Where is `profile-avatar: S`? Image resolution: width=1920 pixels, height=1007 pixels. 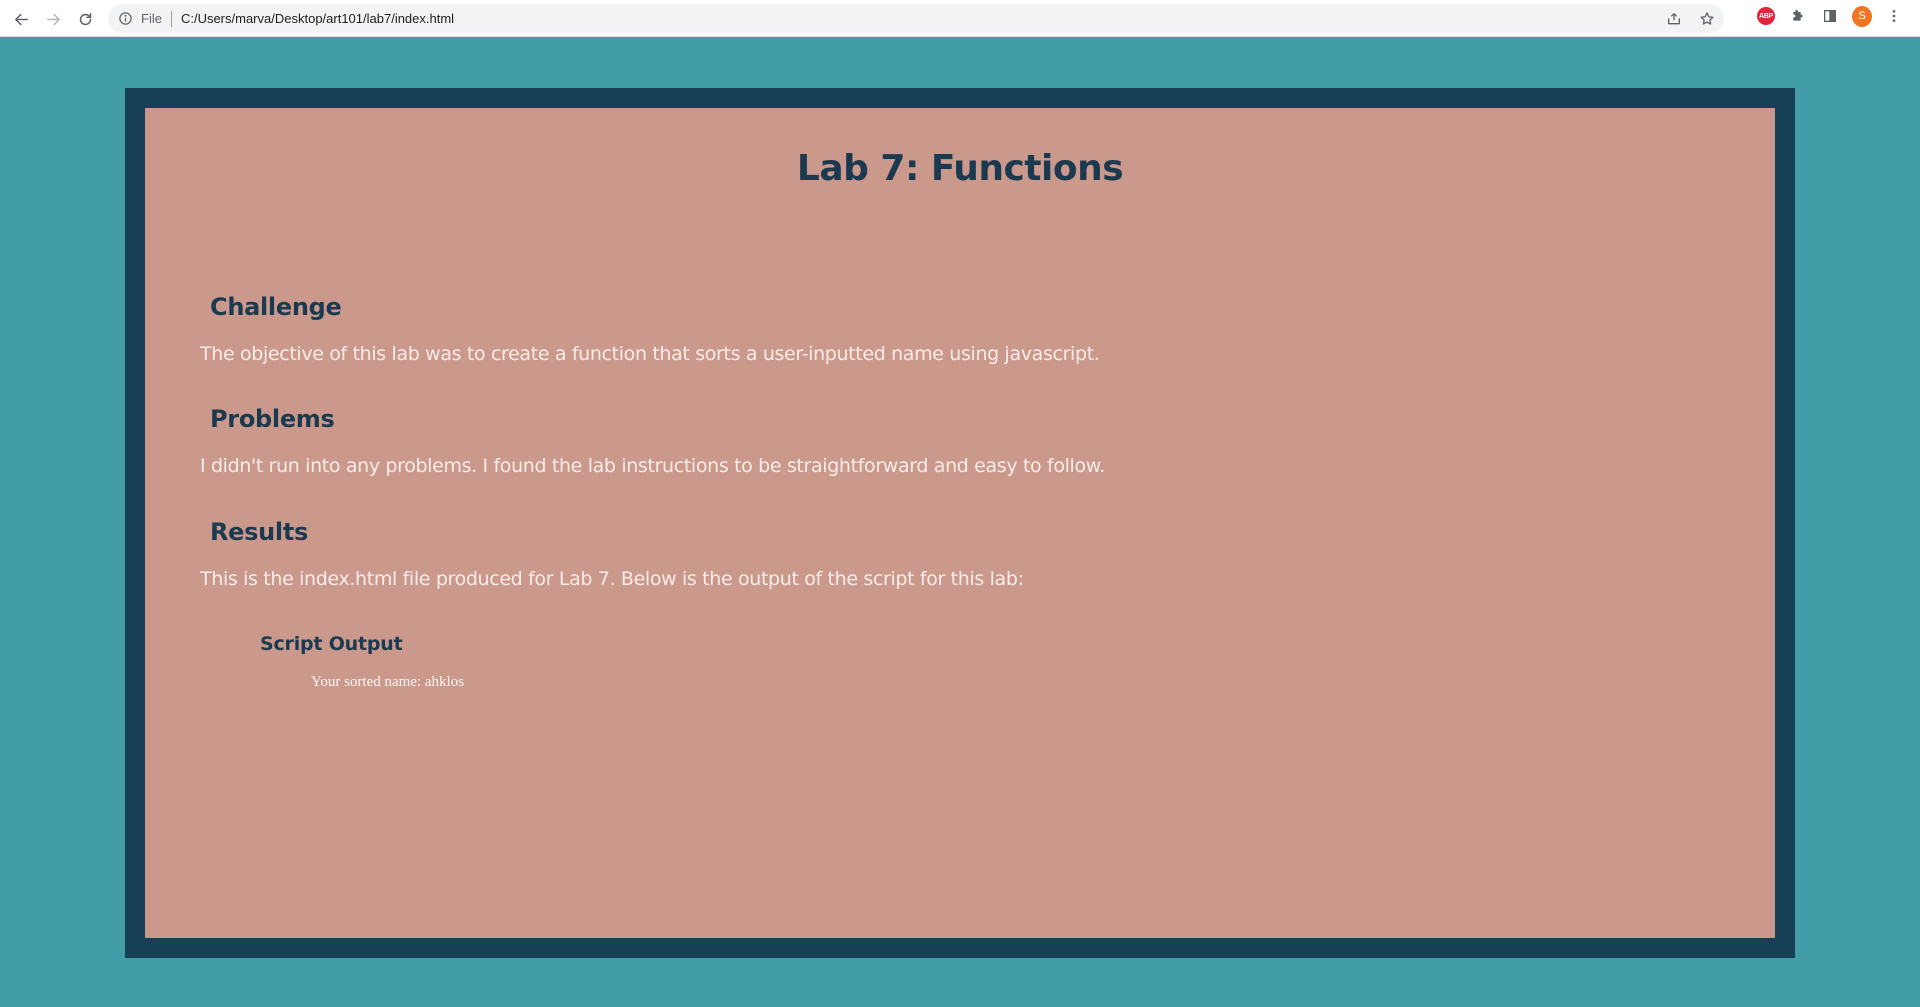 profile-avatar: S is located at coordinates (1862, 16).